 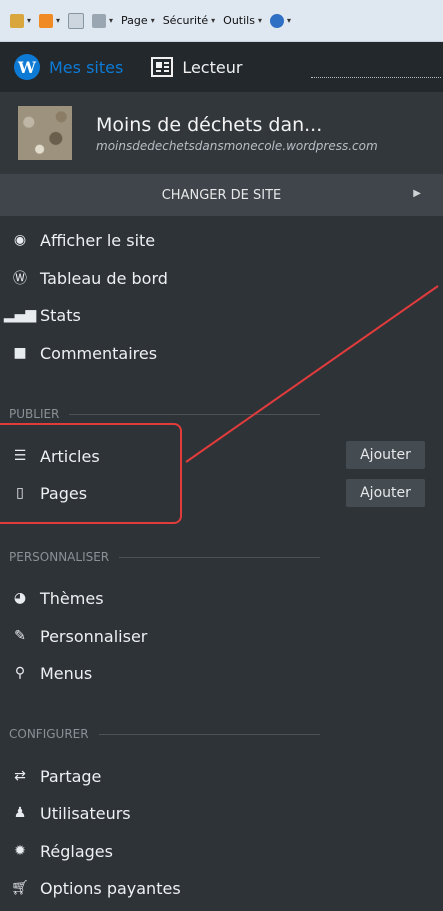 What do you see at coordinates (17, 20) in the screenshot?
I see `home-icon` at bounding box center [17, 20].